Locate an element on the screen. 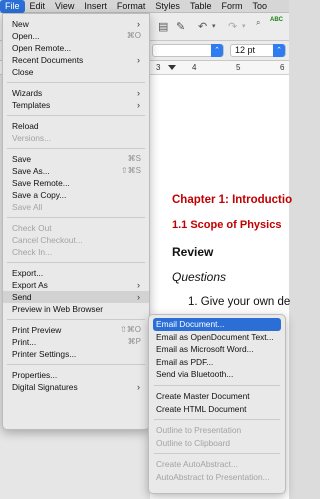 Image resolution: width=320 pixels, height=499 pixels. spellcheck-icon: ABC is located at coordinates (276, 20).